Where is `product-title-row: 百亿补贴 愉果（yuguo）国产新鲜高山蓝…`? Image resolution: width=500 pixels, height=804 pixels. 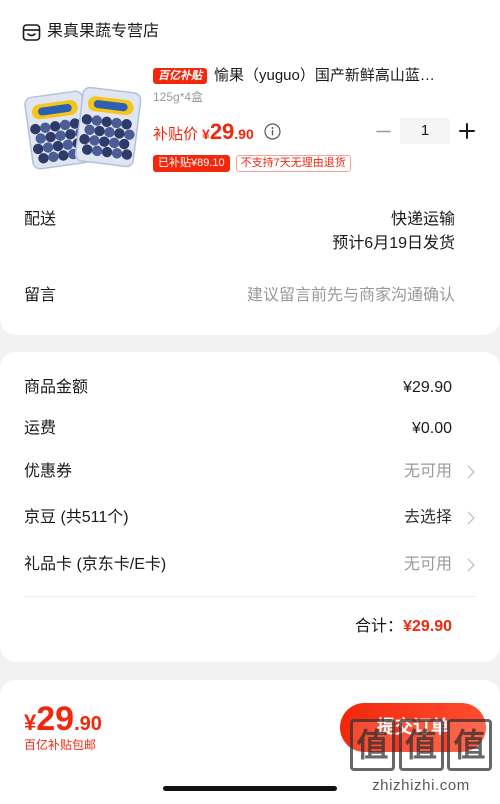
product-title-row: 百亿补贴 愉果（yuguo）国产新鲜高山蓝… is located at coordinates (313, 76).